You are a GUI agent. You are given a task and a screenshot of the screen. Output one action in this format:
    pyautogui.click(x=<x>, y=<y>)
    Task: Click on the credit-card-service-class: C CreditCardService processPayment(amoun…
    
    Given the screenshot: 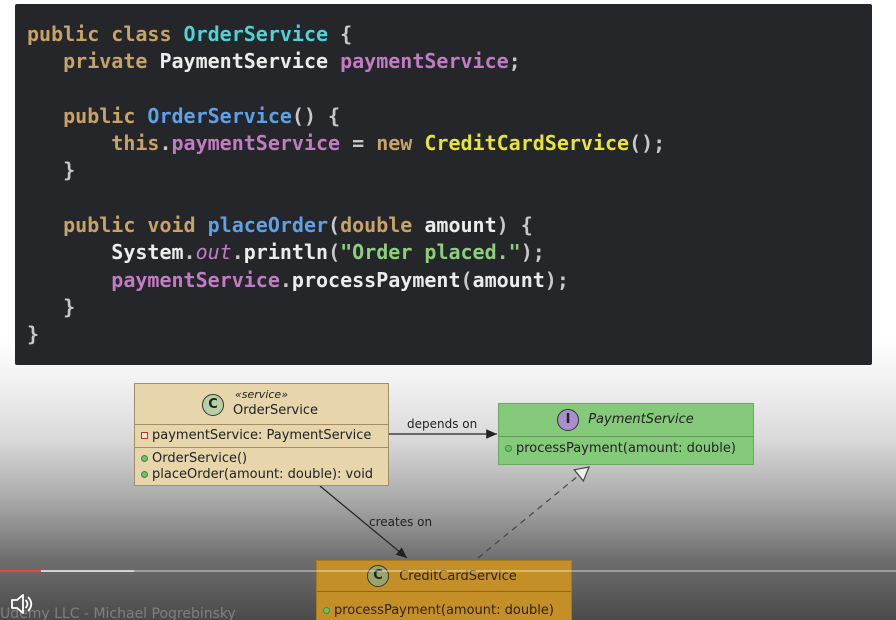 What is the action you would take?
    pyautogui.click(x=444, y=590)
    